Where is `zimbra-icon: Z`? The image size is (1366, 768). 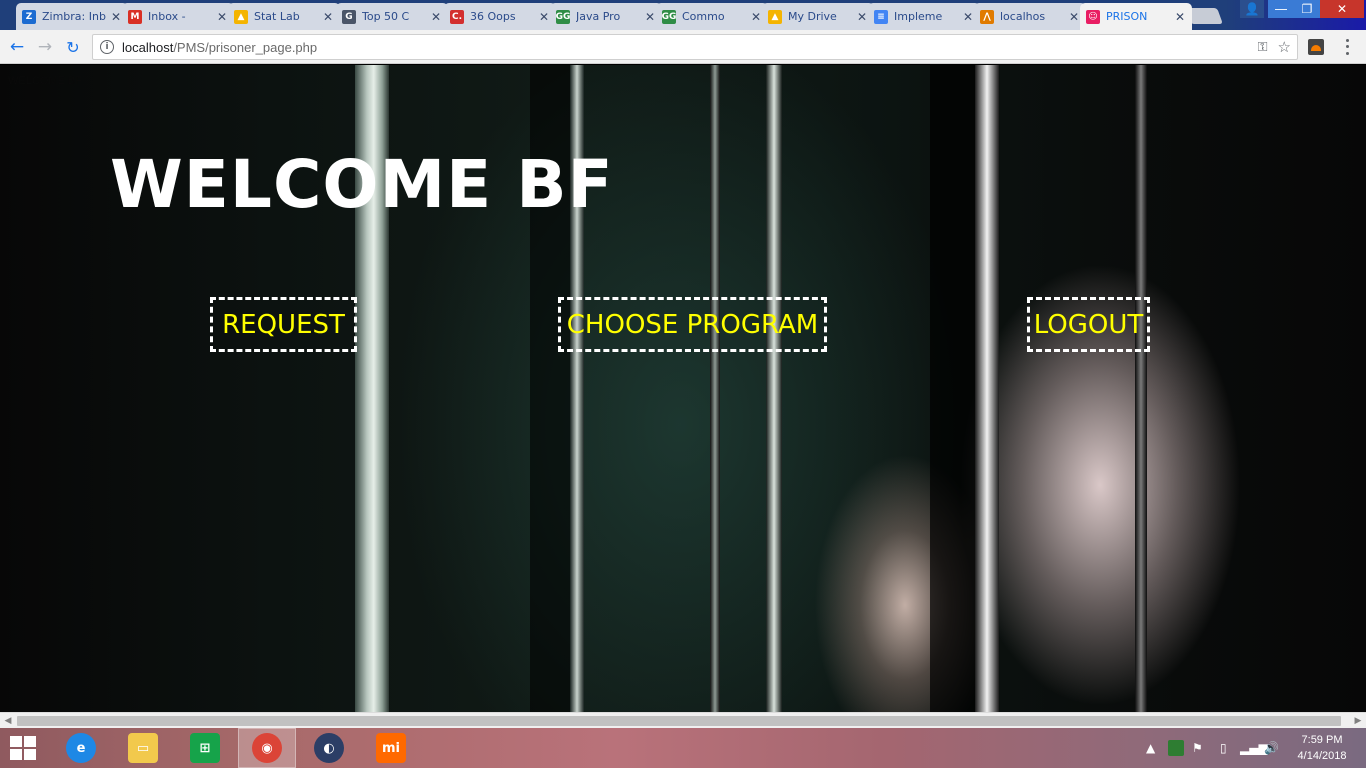
zimbra-icon: Z is located at coordinates (29, 16).